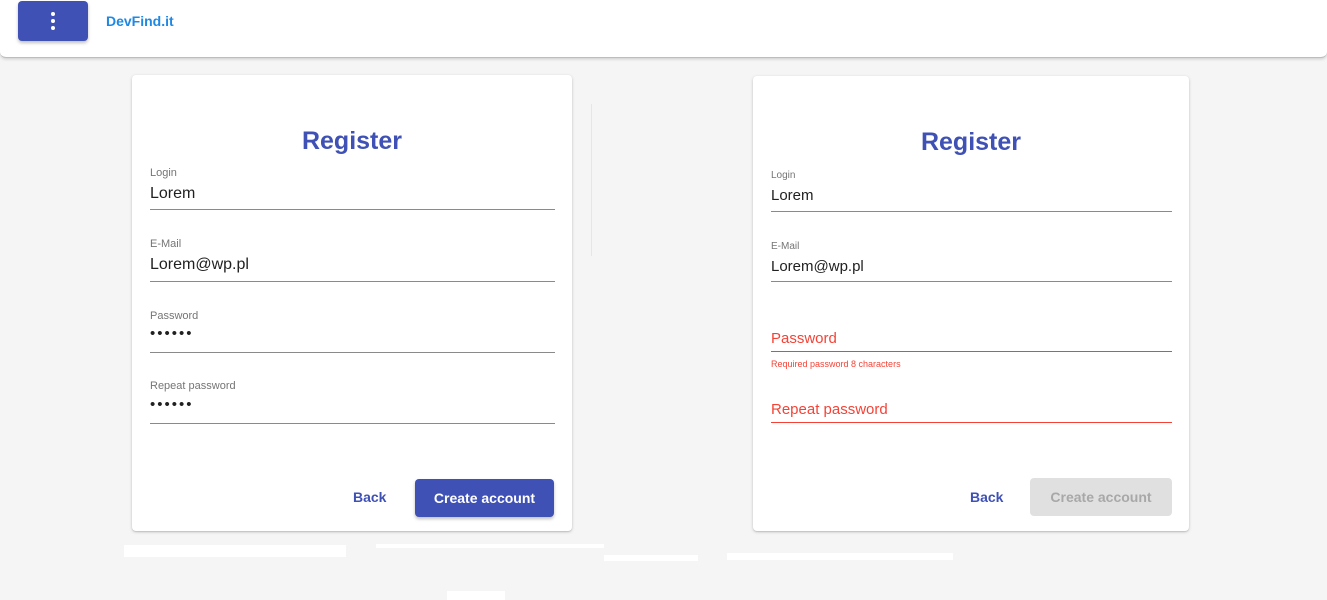 Image resolution: width=1327 pixels, height=600 pixels. I want to click on more-vert-icon, so click(53, 21).